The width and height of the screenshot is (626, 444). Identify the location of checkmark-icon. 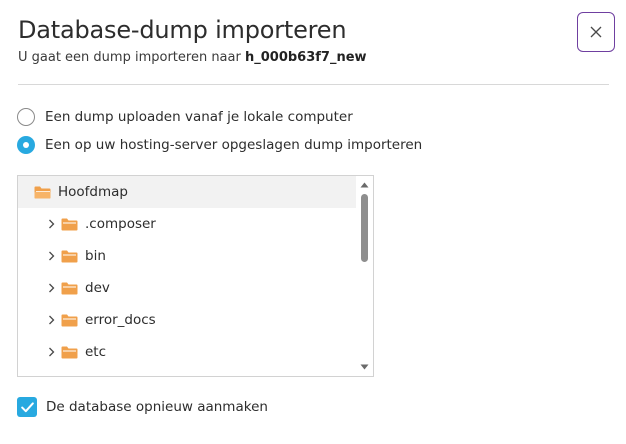
(27, 406).